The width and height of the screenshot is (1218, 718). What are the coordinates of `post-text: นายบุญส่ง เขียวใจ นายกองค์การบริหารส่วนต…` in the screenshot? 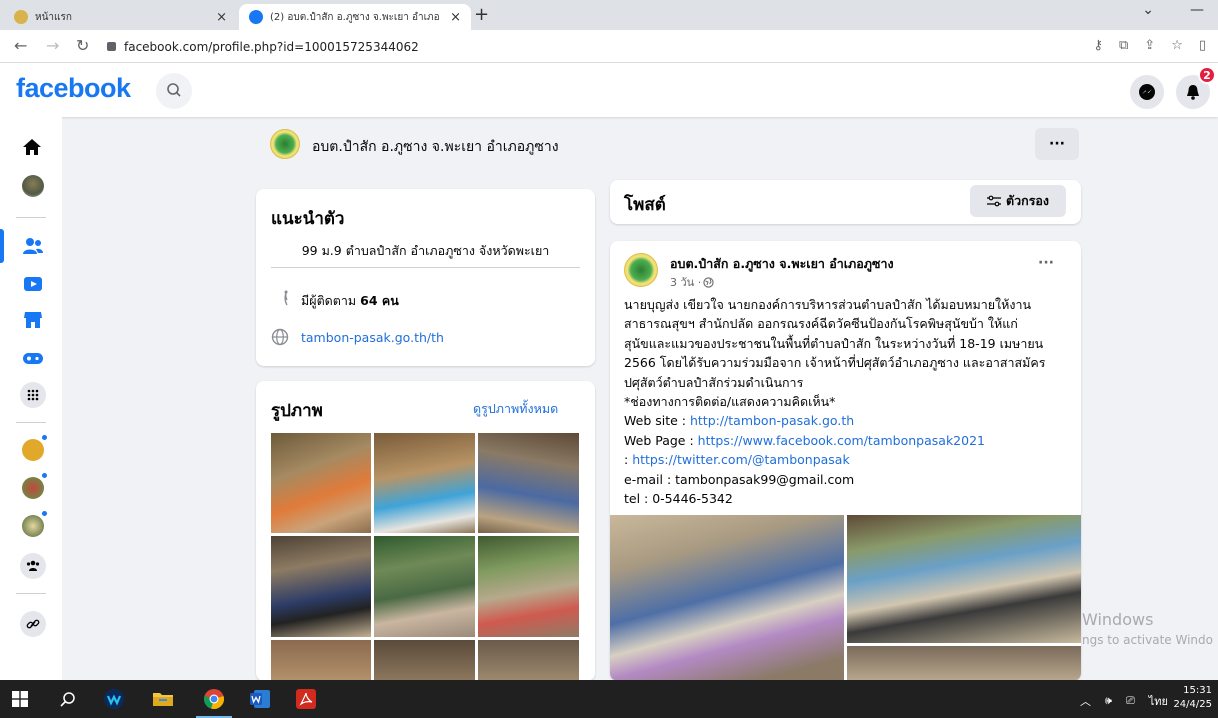 It's located at (834, 401).